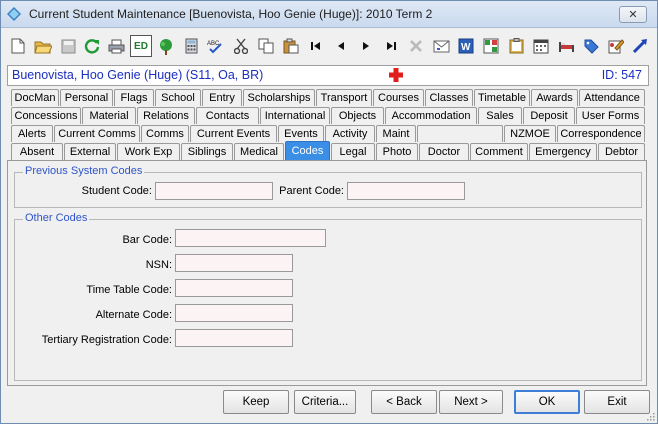 The width and height of the screenshot is (658, 424). I want to click on parent-code-field, so click(406, 191).